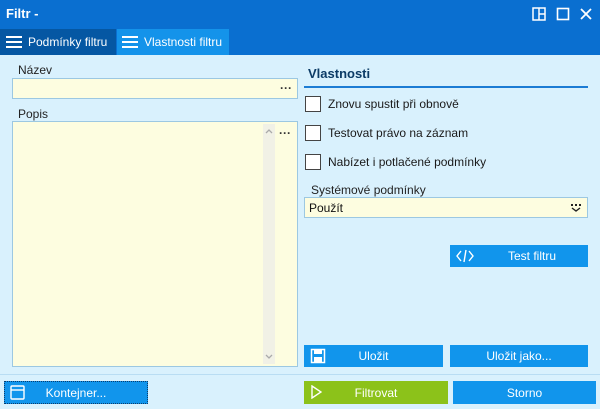  I want to click on tab-bar: Podmínky filtru Vlastnosti filtru, so click(300, 42).